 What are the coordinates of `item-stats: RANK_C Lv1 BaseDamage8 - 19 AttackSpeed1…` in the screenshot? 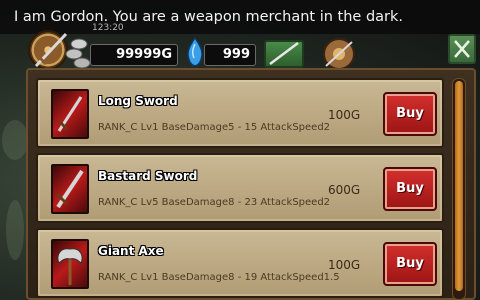 It's located at (219, 277).